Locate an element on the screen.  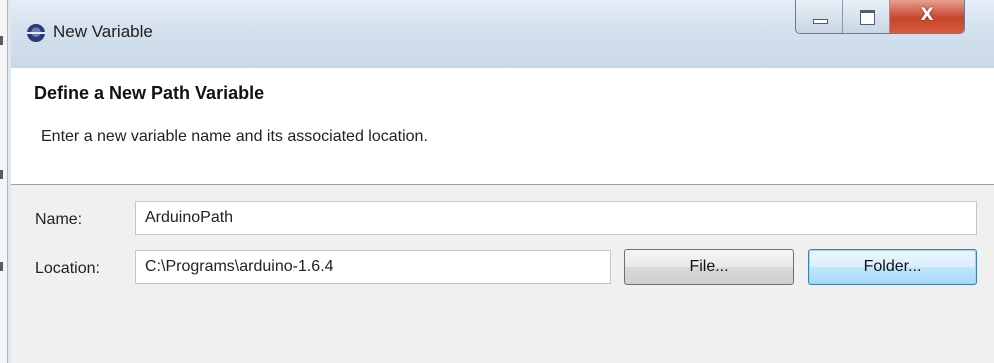
close-button: X is located at coordinates (927, 16).